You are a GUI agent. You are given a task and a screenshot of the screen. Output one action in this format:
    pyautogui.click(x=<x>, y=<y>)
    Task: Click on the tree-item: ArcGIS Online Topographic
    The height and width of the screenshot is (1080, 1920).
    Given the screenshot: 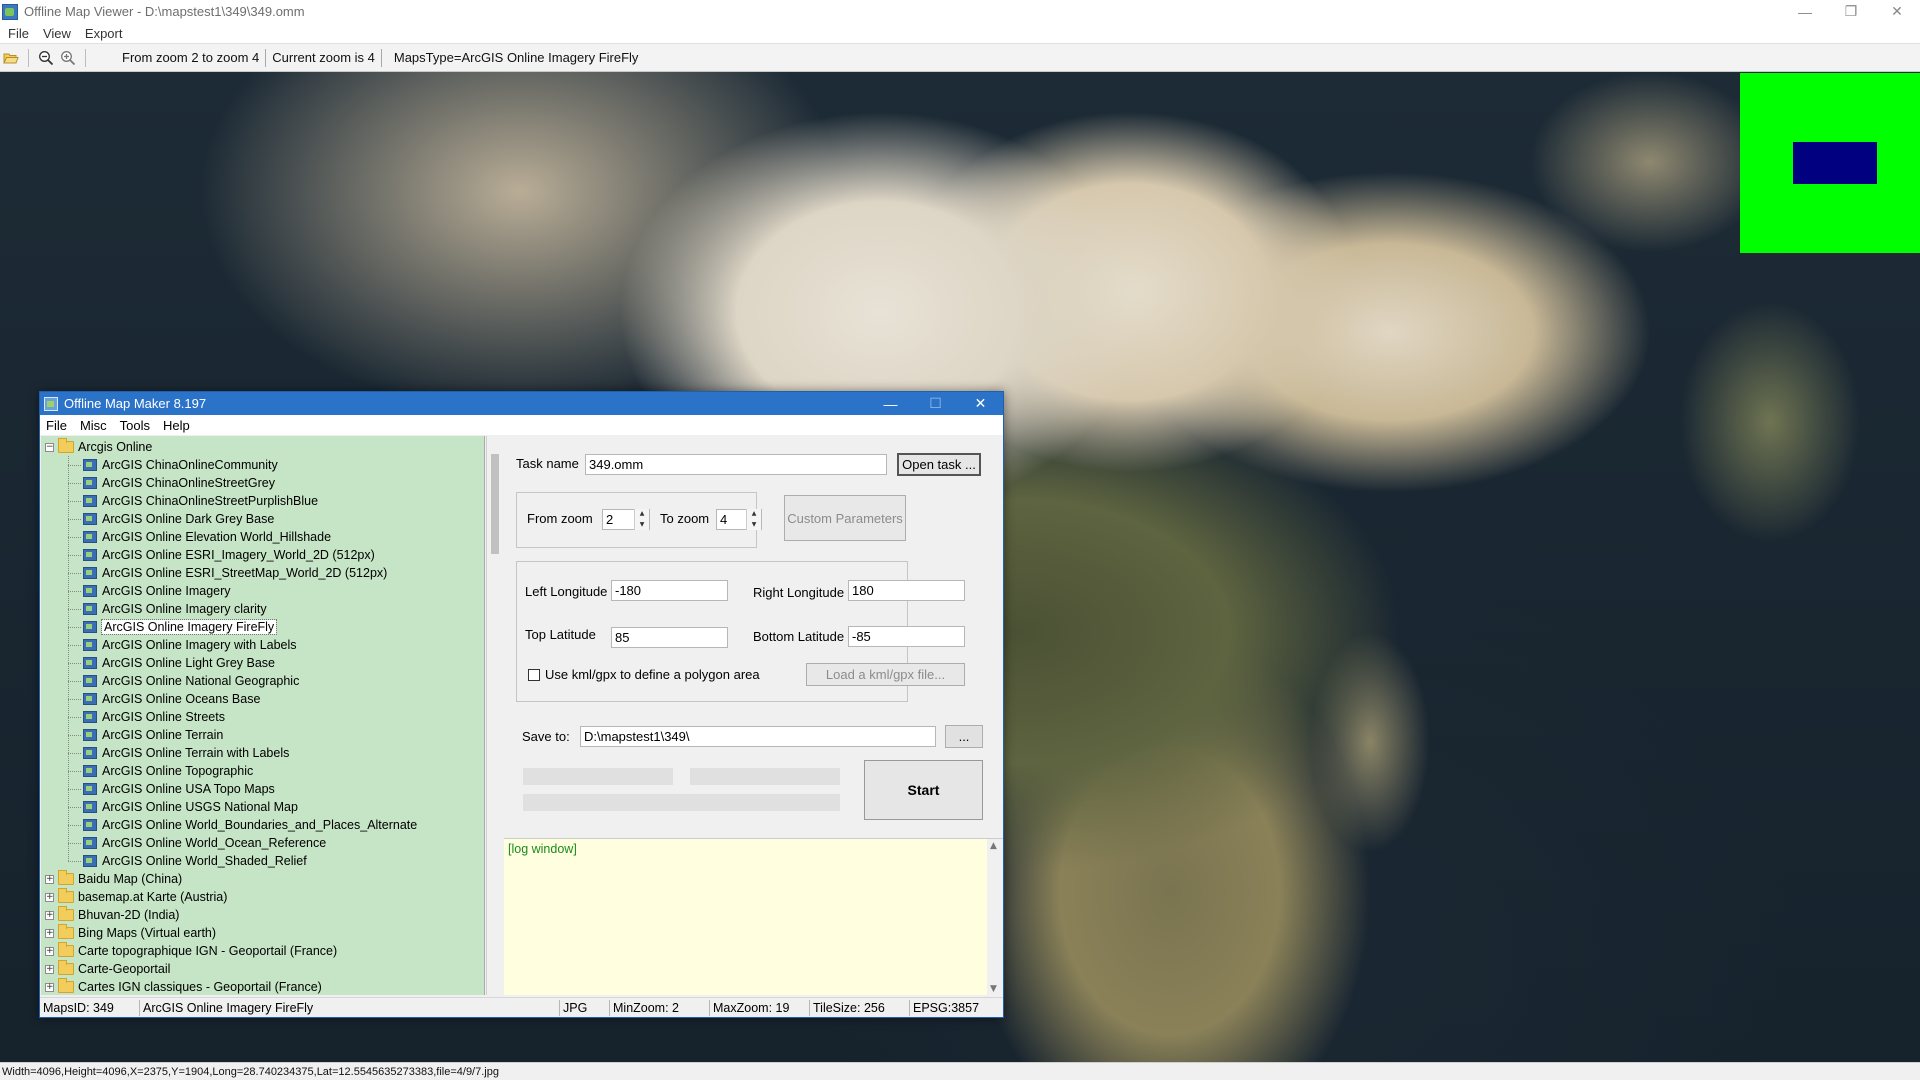 What is the action you would take?
    pyautogui.click(x=168, y=771)
    